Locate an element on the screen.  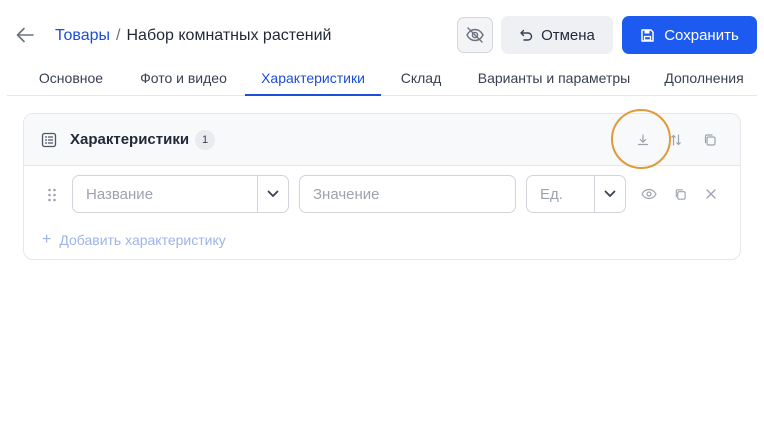
save-button: Сохранить is located at coordinates (689, 35).